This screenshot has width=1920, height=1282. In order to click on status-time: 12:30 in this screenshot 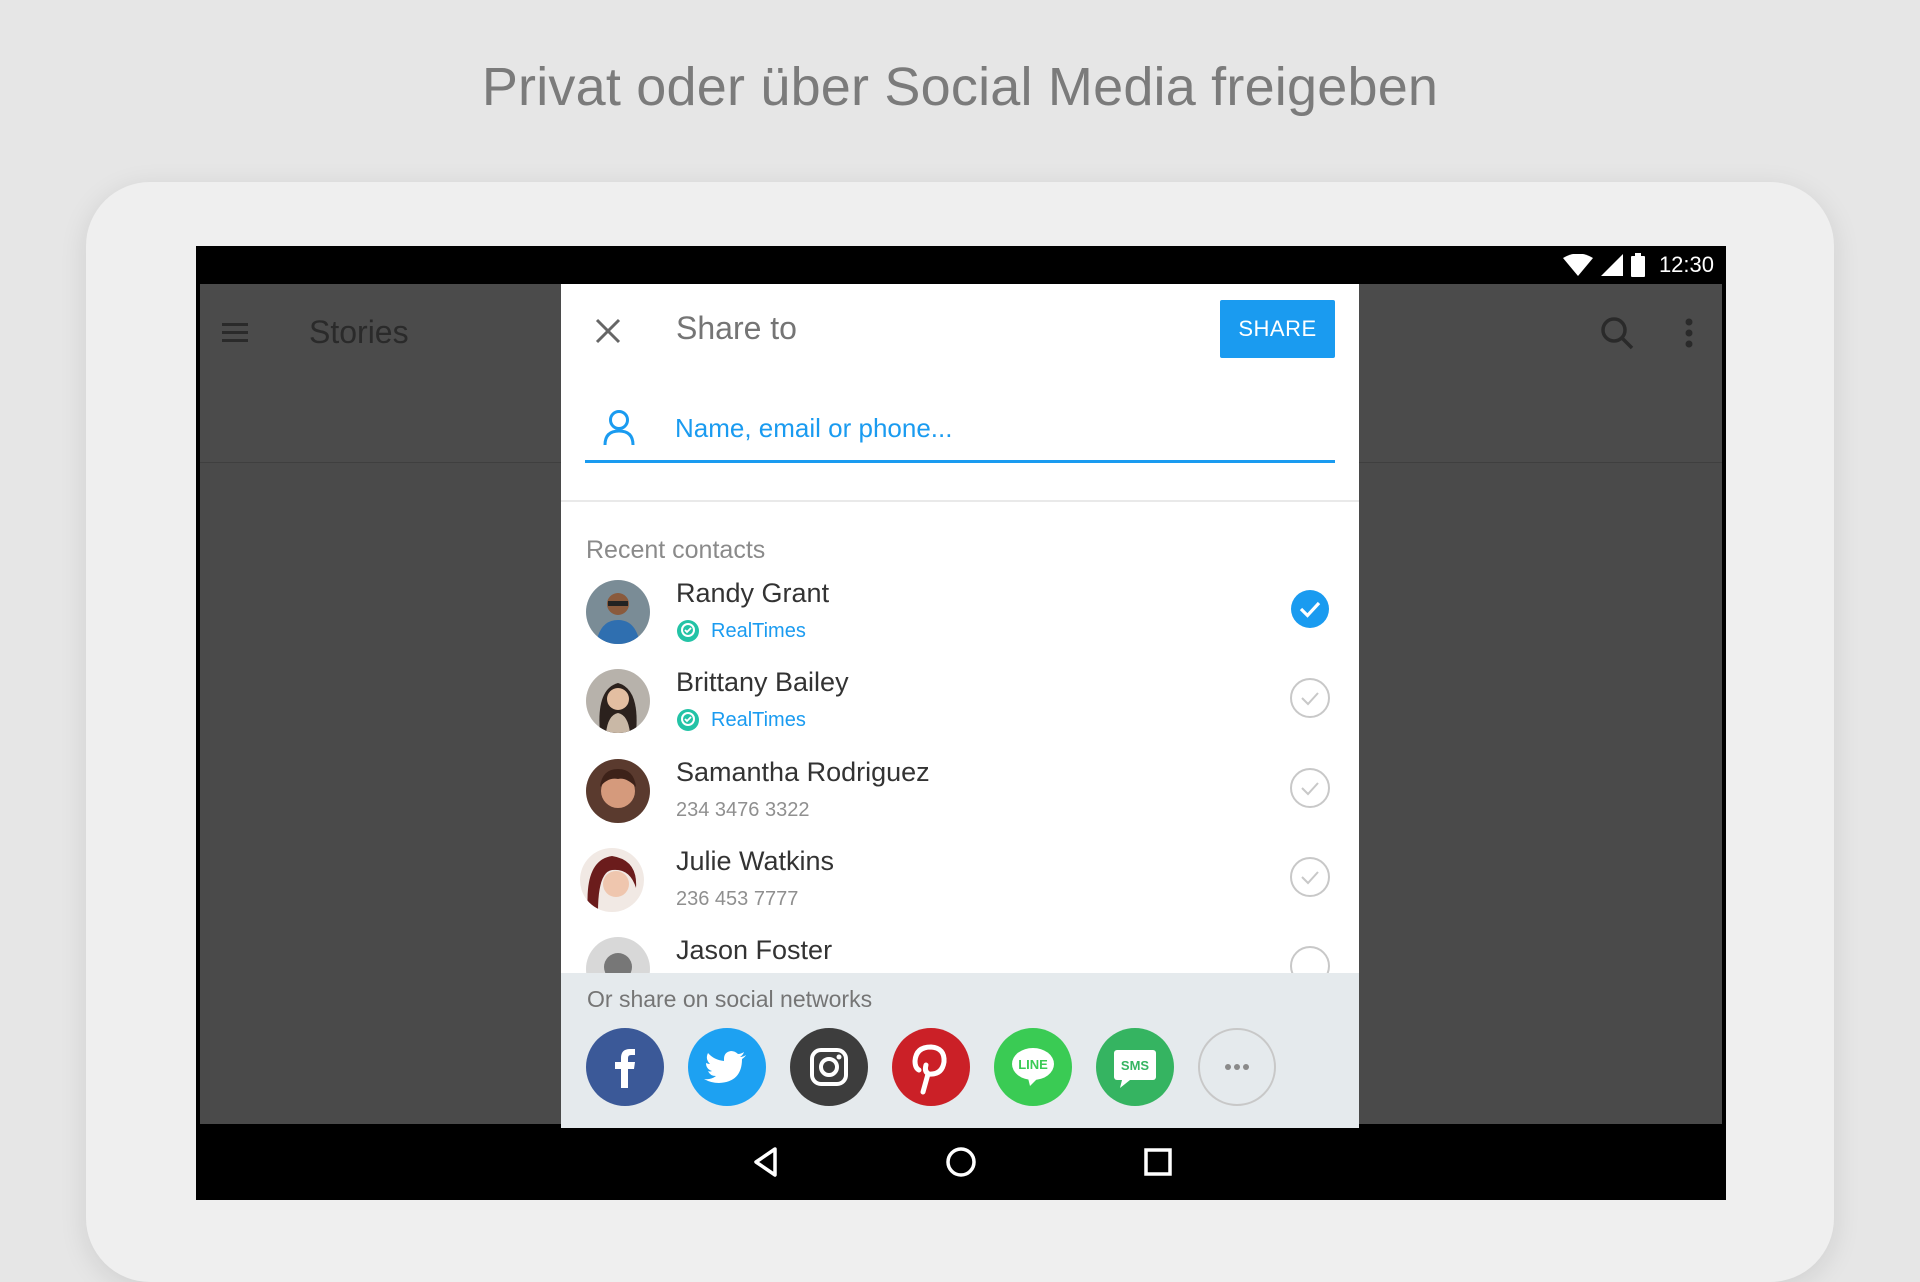, I will do `click(1686, 264)`.